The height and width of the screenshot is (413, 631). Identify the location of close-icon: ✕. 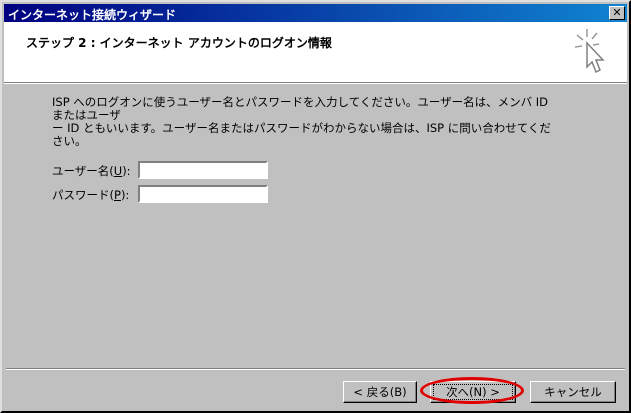
(617, 12).